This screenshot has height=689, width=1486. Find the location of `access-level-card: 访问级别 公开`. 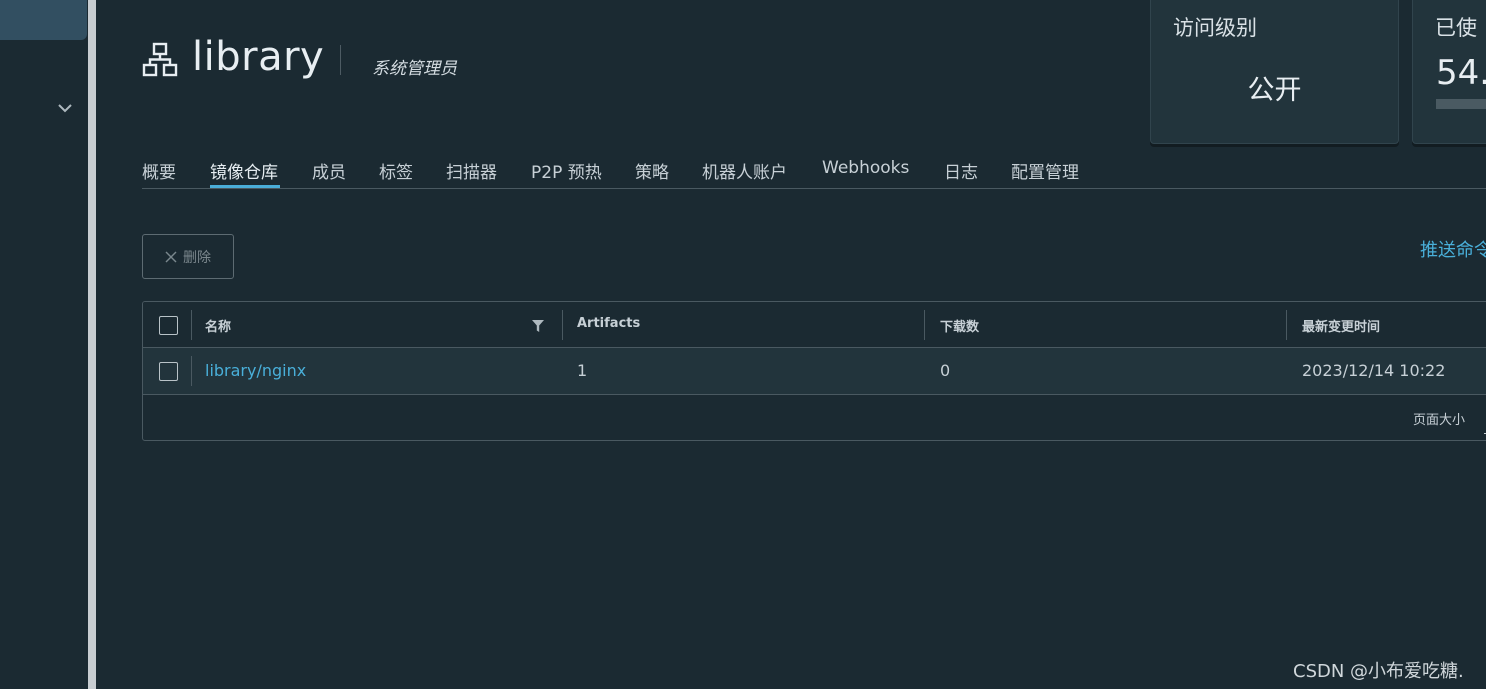

access-level-card: 访问级别 公开 is located at coordinates (1274, 72).